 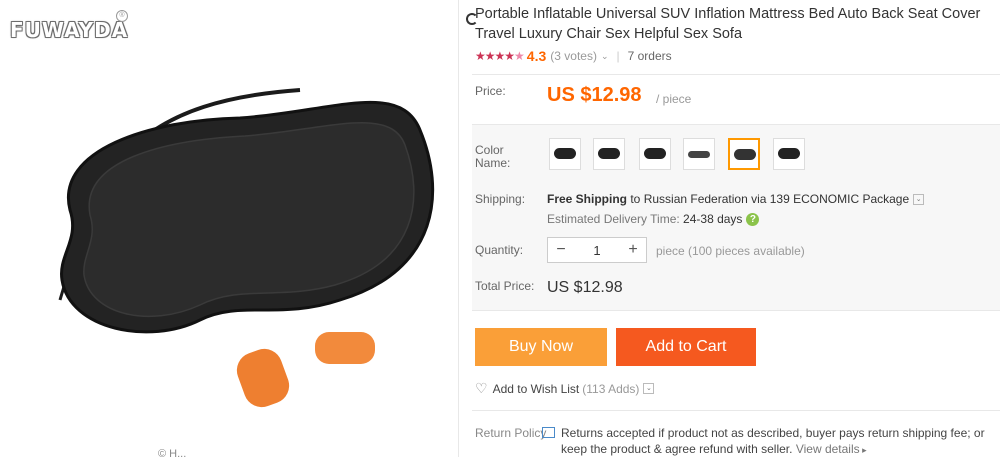 What do you see at coordinates (649, 56) in the screenshot?
I see `orders-count: 7 orders` at bounding box center [649, 56].